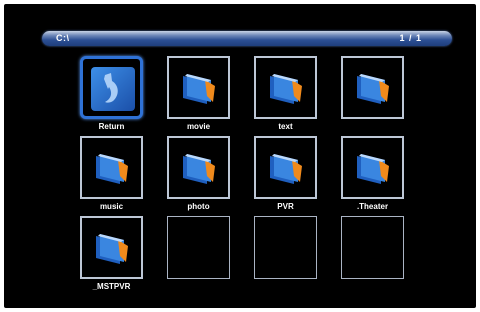 This screenshot has width=480, height=312. I want to click on grid-item-folder: text, so click(285, 93).